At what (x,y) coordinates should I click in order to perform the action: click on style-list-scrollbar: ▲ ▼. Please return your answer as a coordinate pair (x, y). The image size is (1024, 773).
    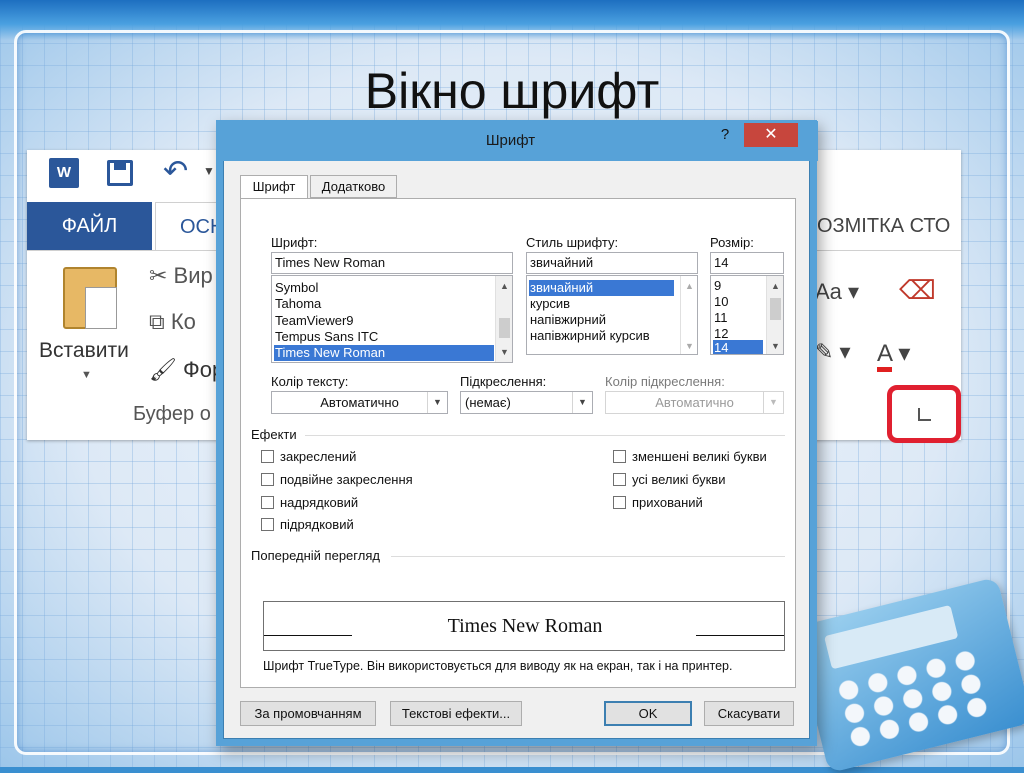
    Looking at the image, I should click on (688, 315).